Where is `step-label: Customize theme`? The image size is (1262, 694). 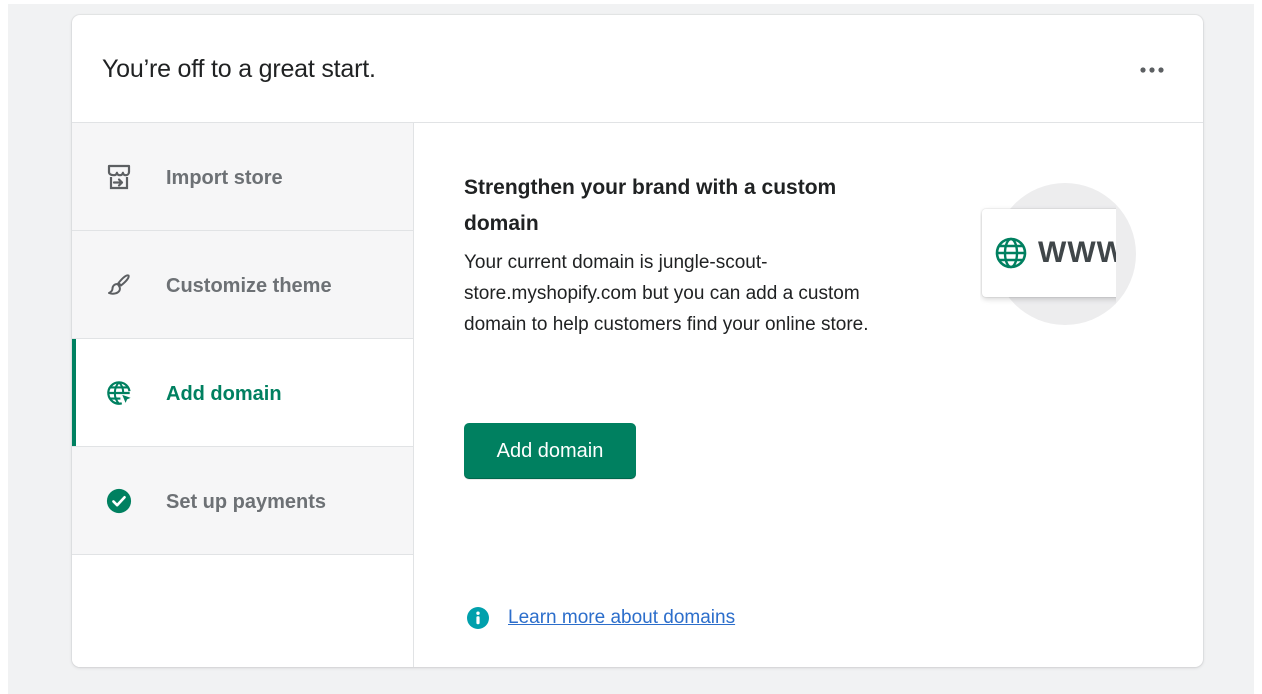 step-label: Customize theme is located at coordinates (249, 286).